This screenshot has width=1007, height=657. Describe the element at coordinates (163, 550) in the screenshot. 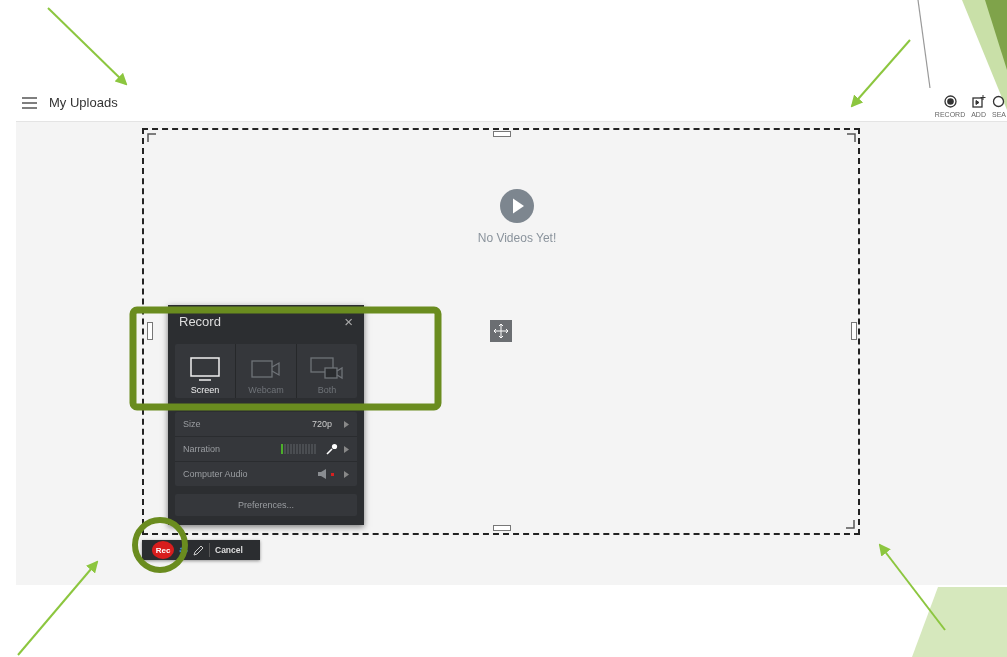

I see `start-capture-button: Rec` at that location.